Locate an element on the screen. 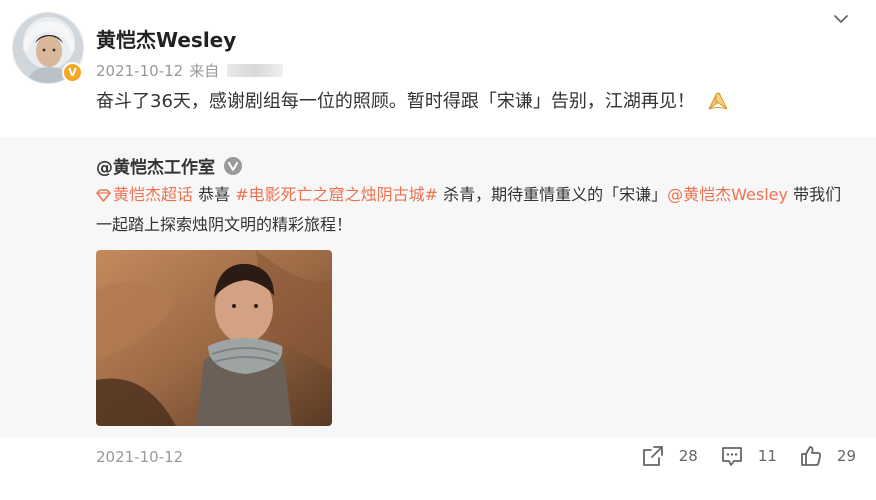 The image size is (876, 500). comment-icon is located at coordinates (731, 456).